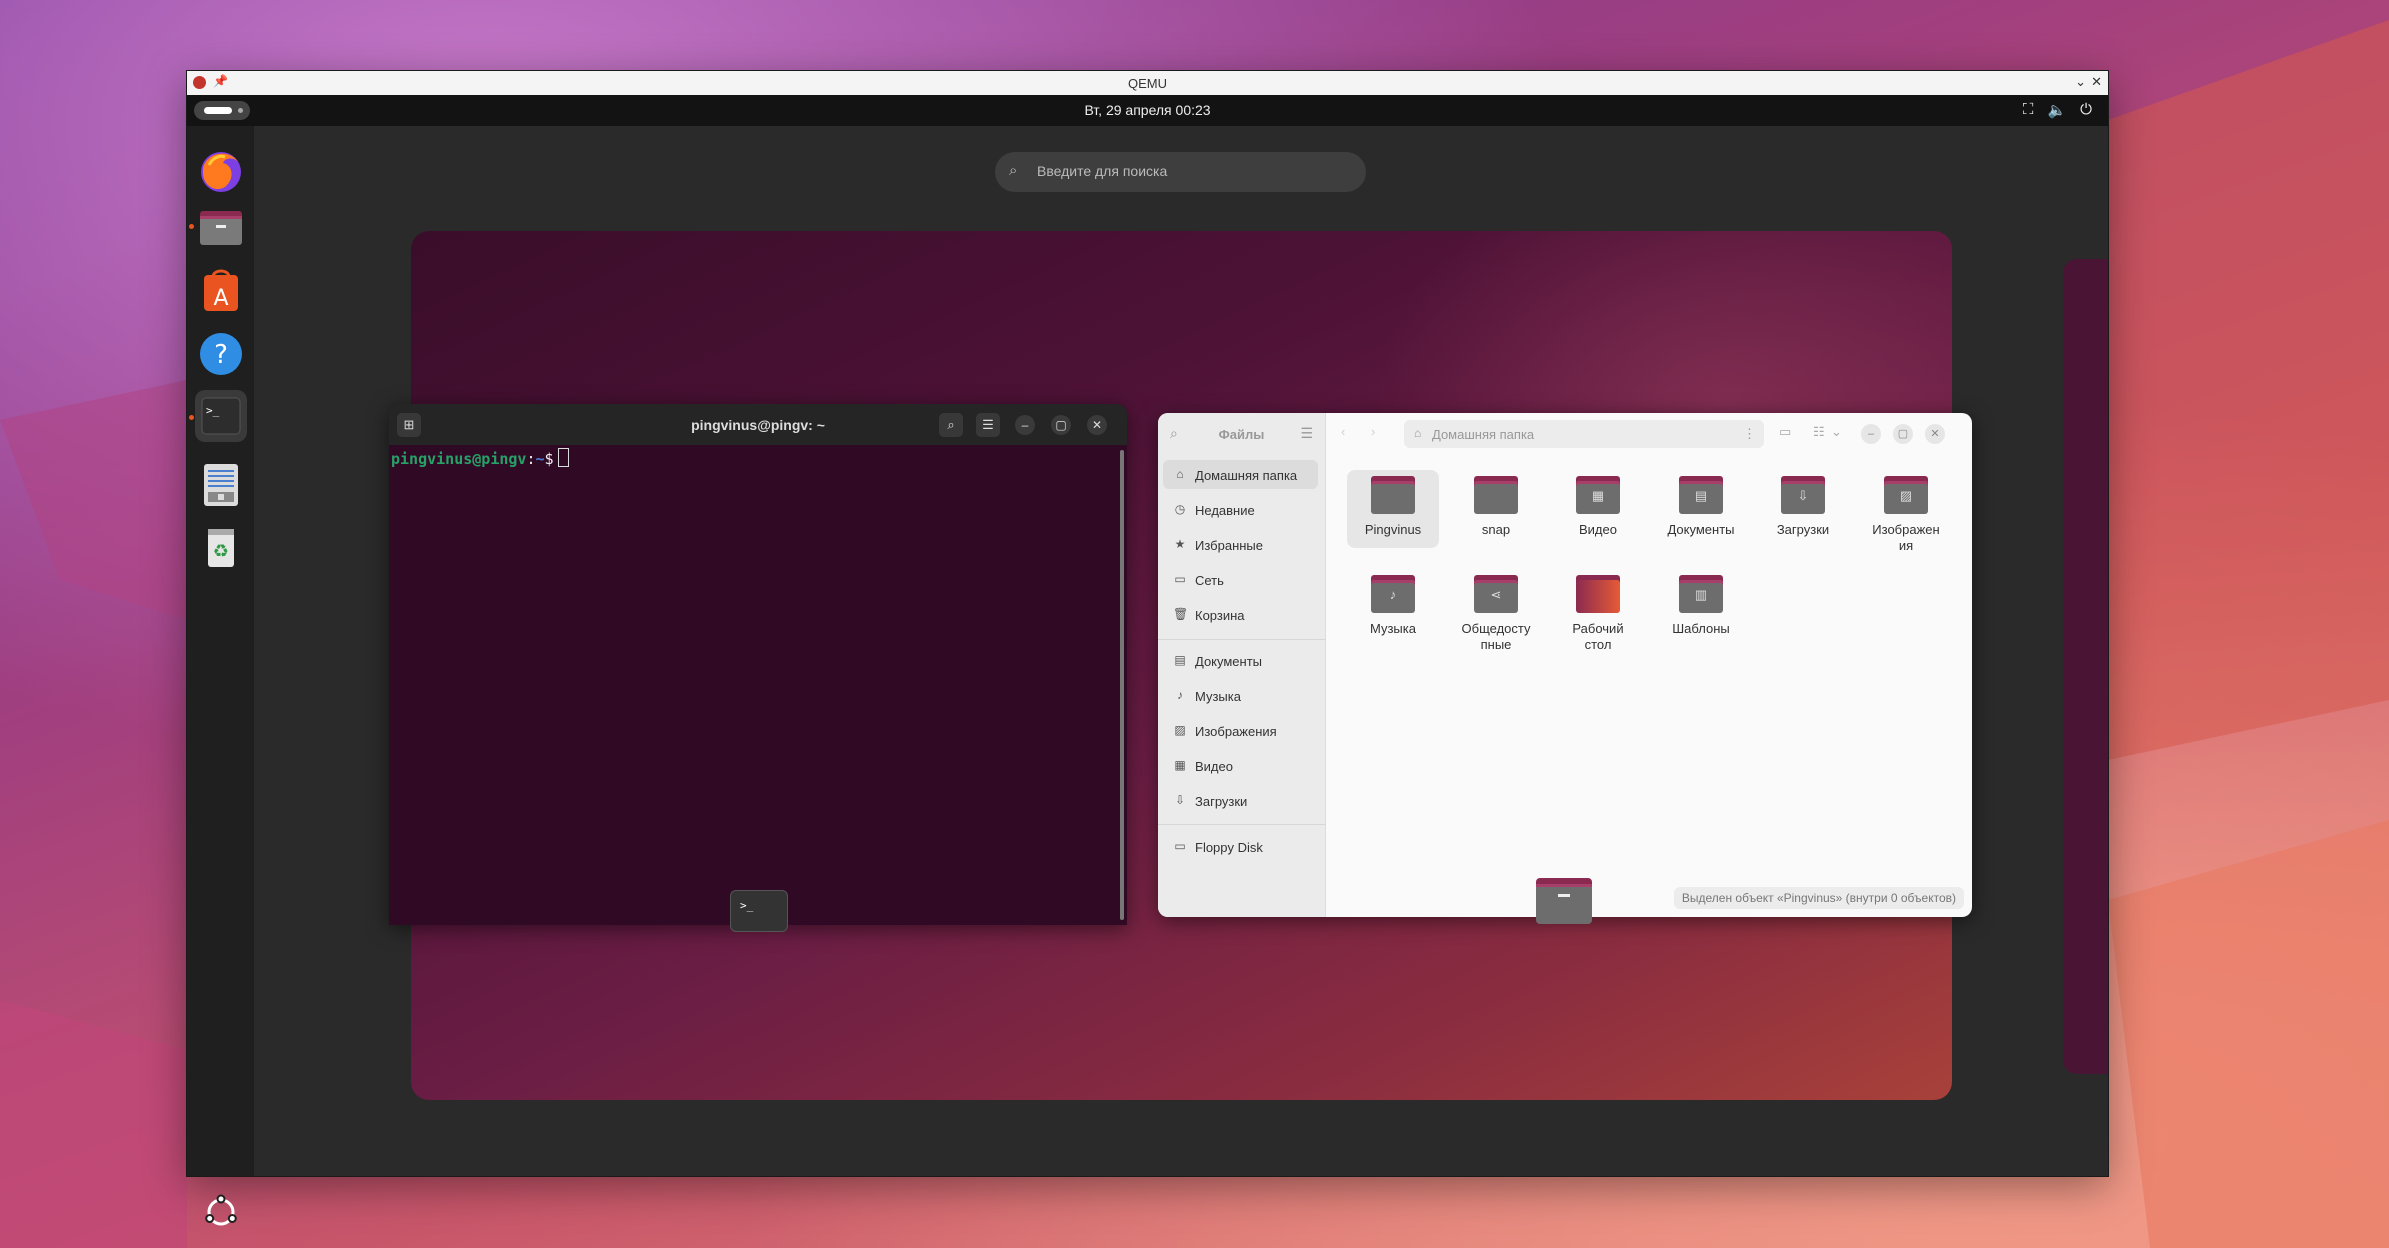 This screenshot has height=1248, width=2389. I want to click on clock: Вт, 29 апреля 00:23, so click(1147, 110).